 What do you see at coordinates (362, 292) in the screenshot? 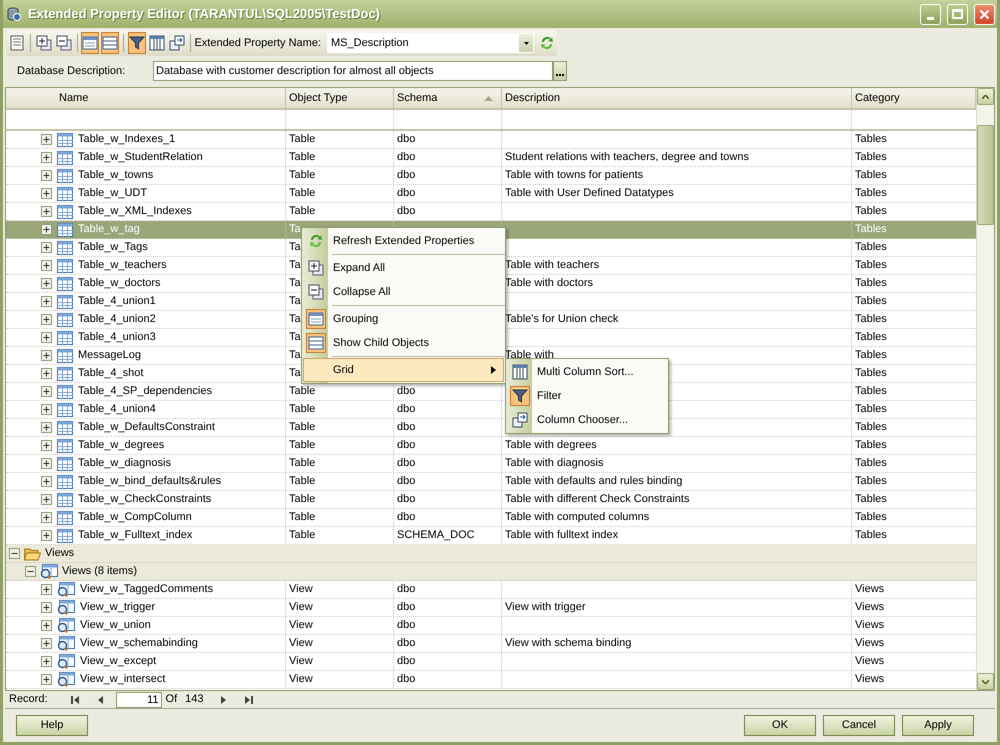
I see `menu-item-label: Collapse All` at bounding box center [362, 292].